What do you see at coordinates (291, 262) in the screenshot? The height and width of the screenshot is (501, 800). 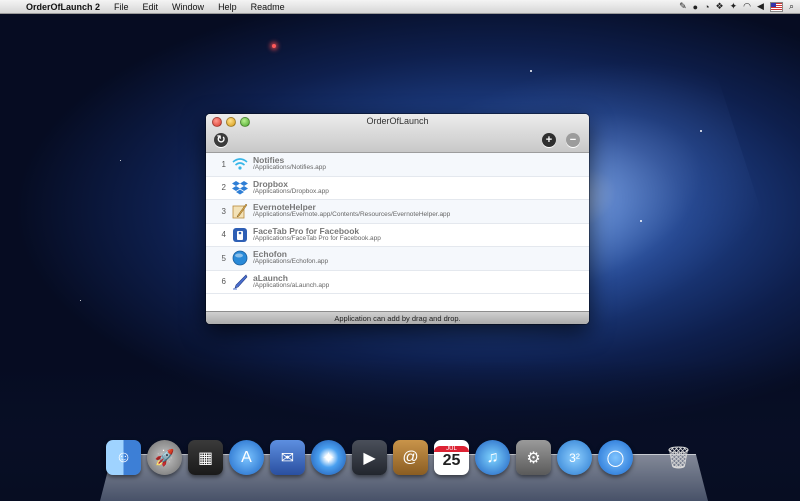 I see `app-path: /Applications/Echofon.app` at bounding box center [291, 262].